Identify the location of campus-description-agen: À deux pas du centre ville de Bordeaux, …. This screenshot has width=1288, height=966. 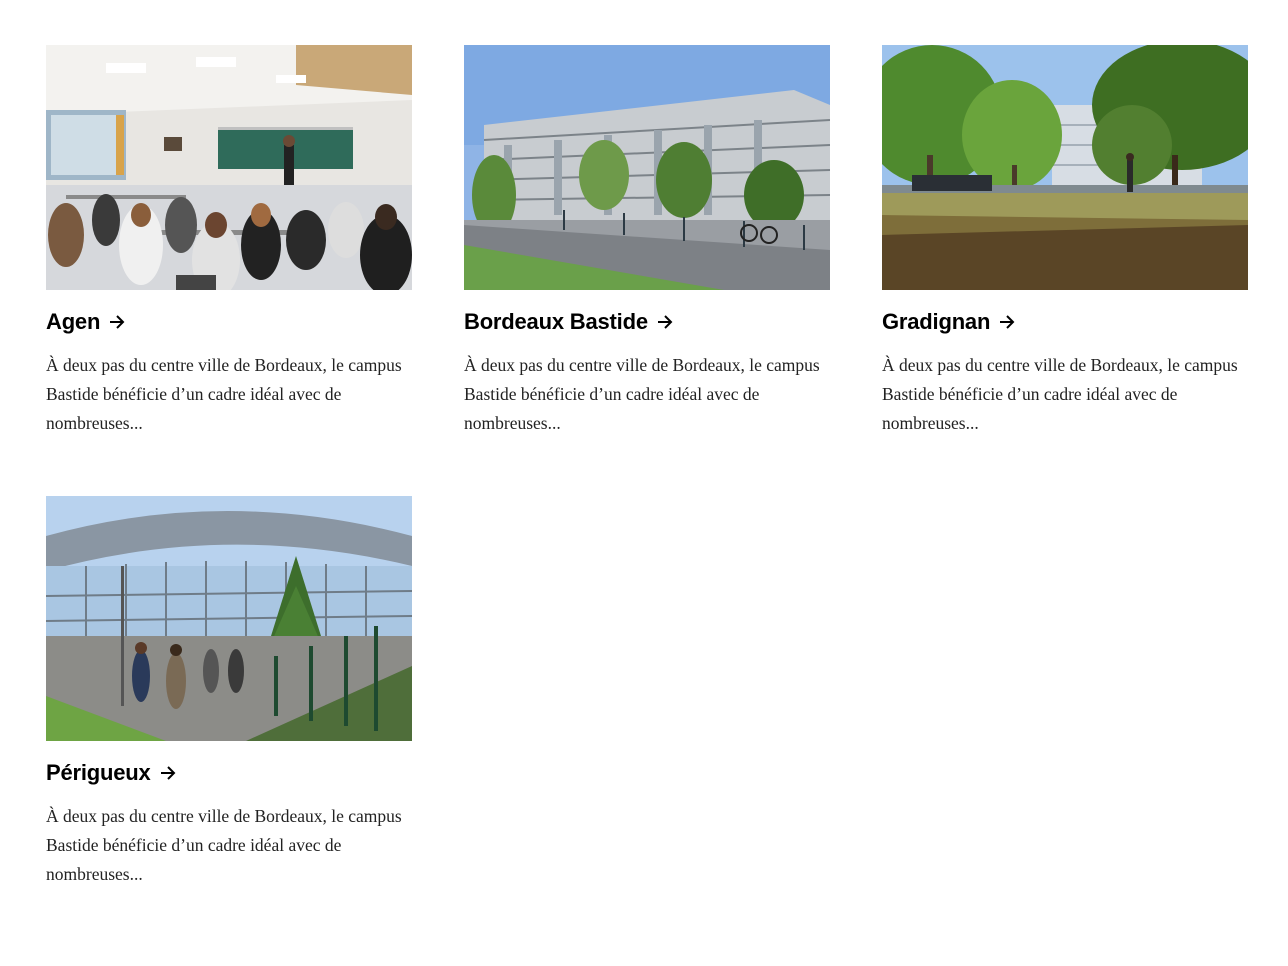
(224, 394).